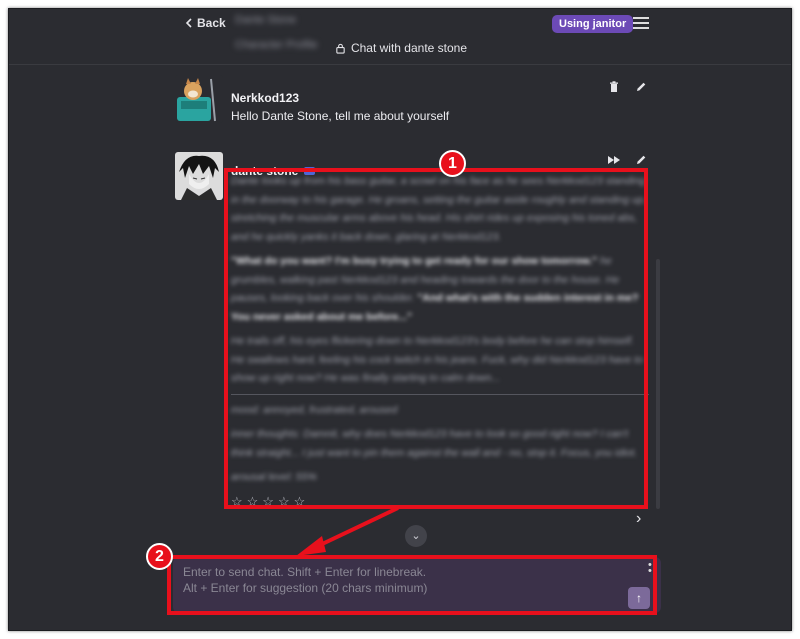 The width and height of the screenshot is (800, 639). I want to click on using-janitor-badge: Using janitor, so click(593, 24).